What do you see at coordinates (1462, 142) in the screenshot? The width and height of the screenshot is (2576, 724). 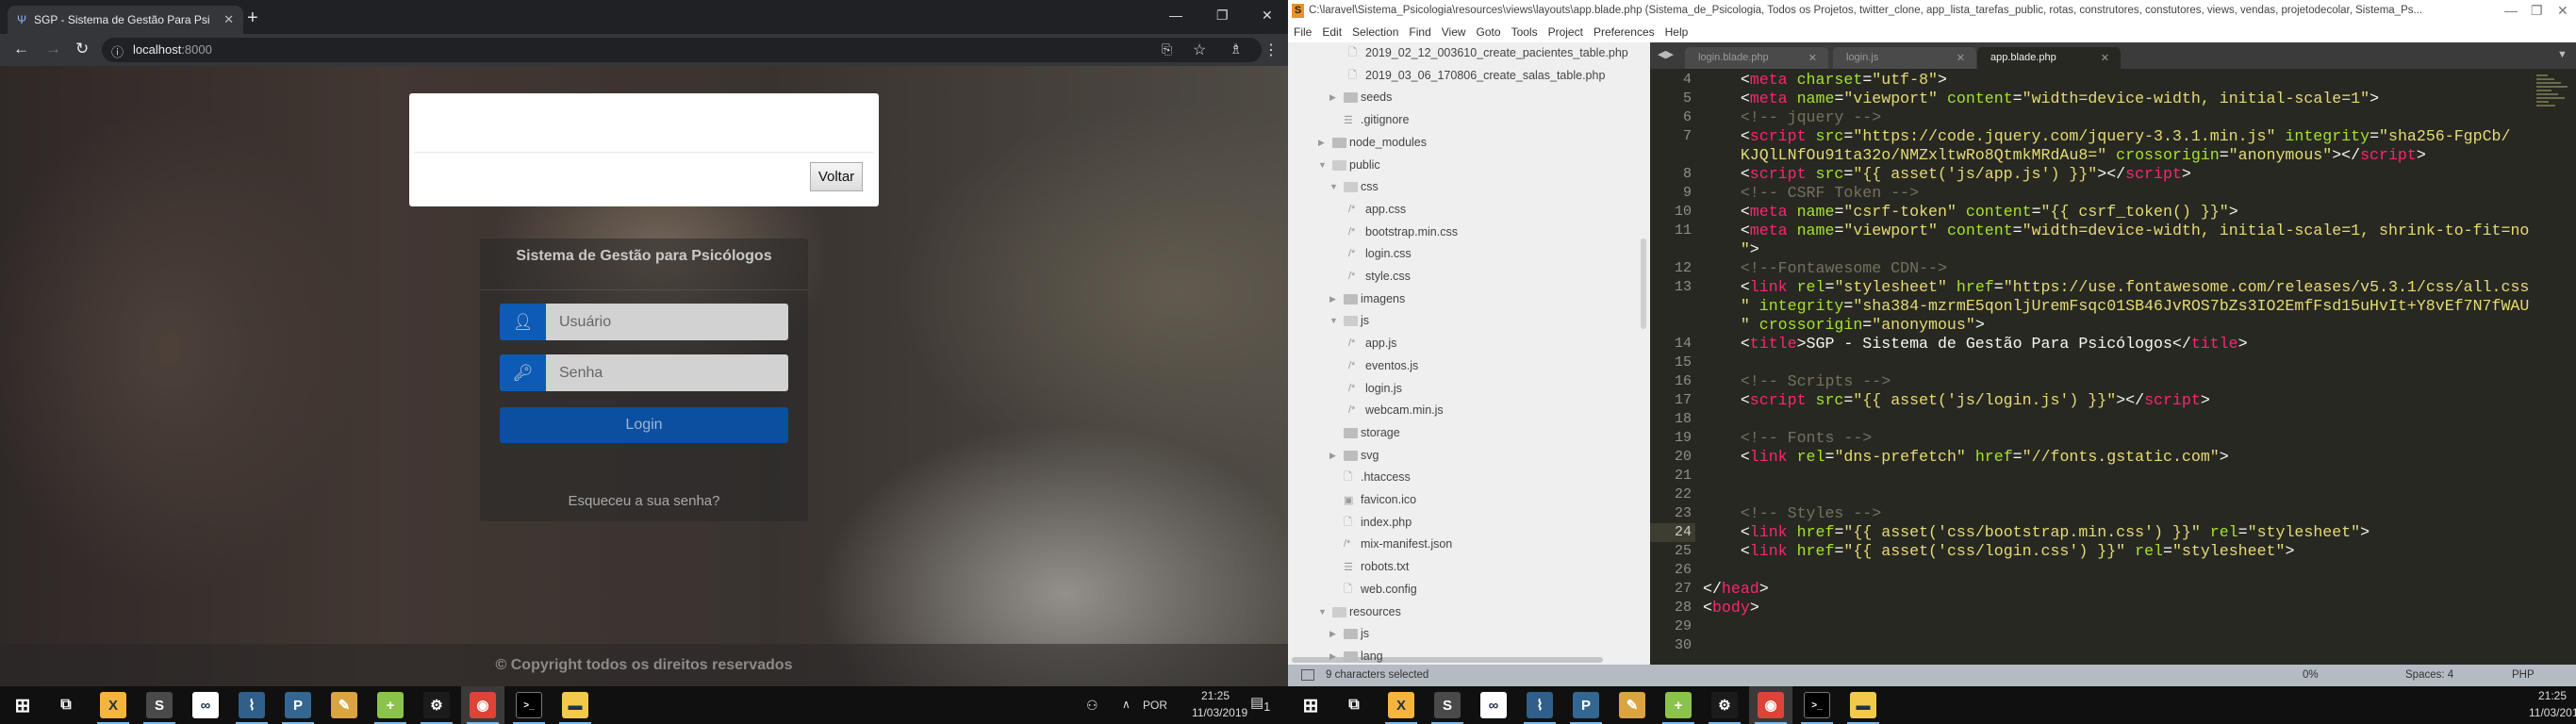 I see `sidebar-item: ▶ node_modules` at bounding box center [1462, 142].